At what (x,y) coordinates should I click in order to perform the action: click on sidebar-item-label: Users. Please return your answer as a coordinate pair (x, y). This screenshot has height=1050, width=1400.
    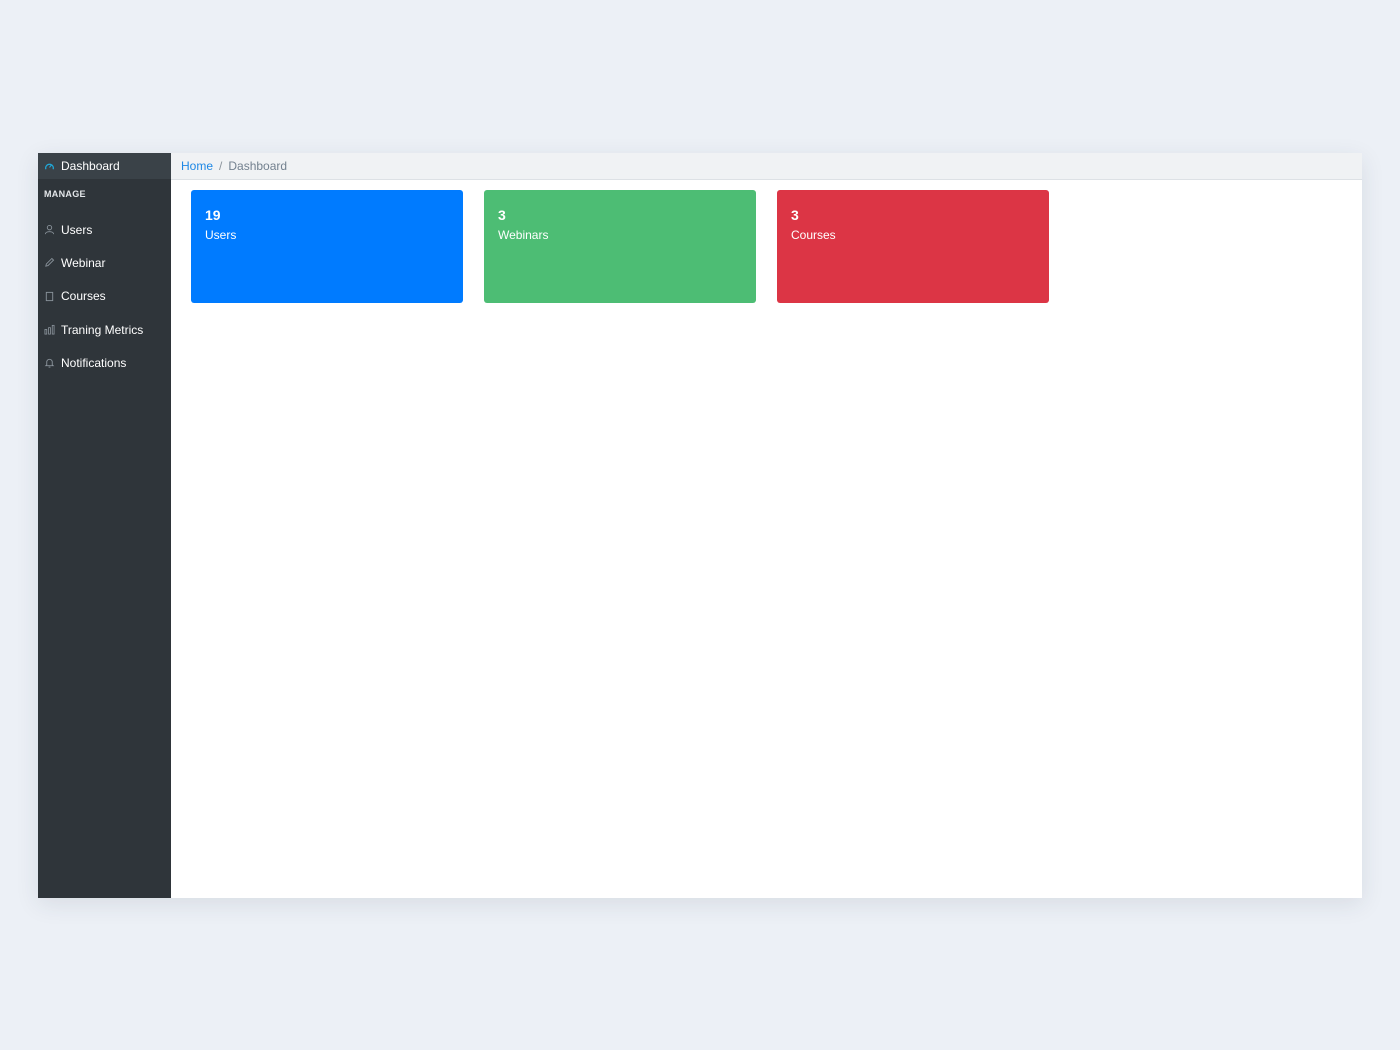
    Looking at the image, I should click on (77, 229).